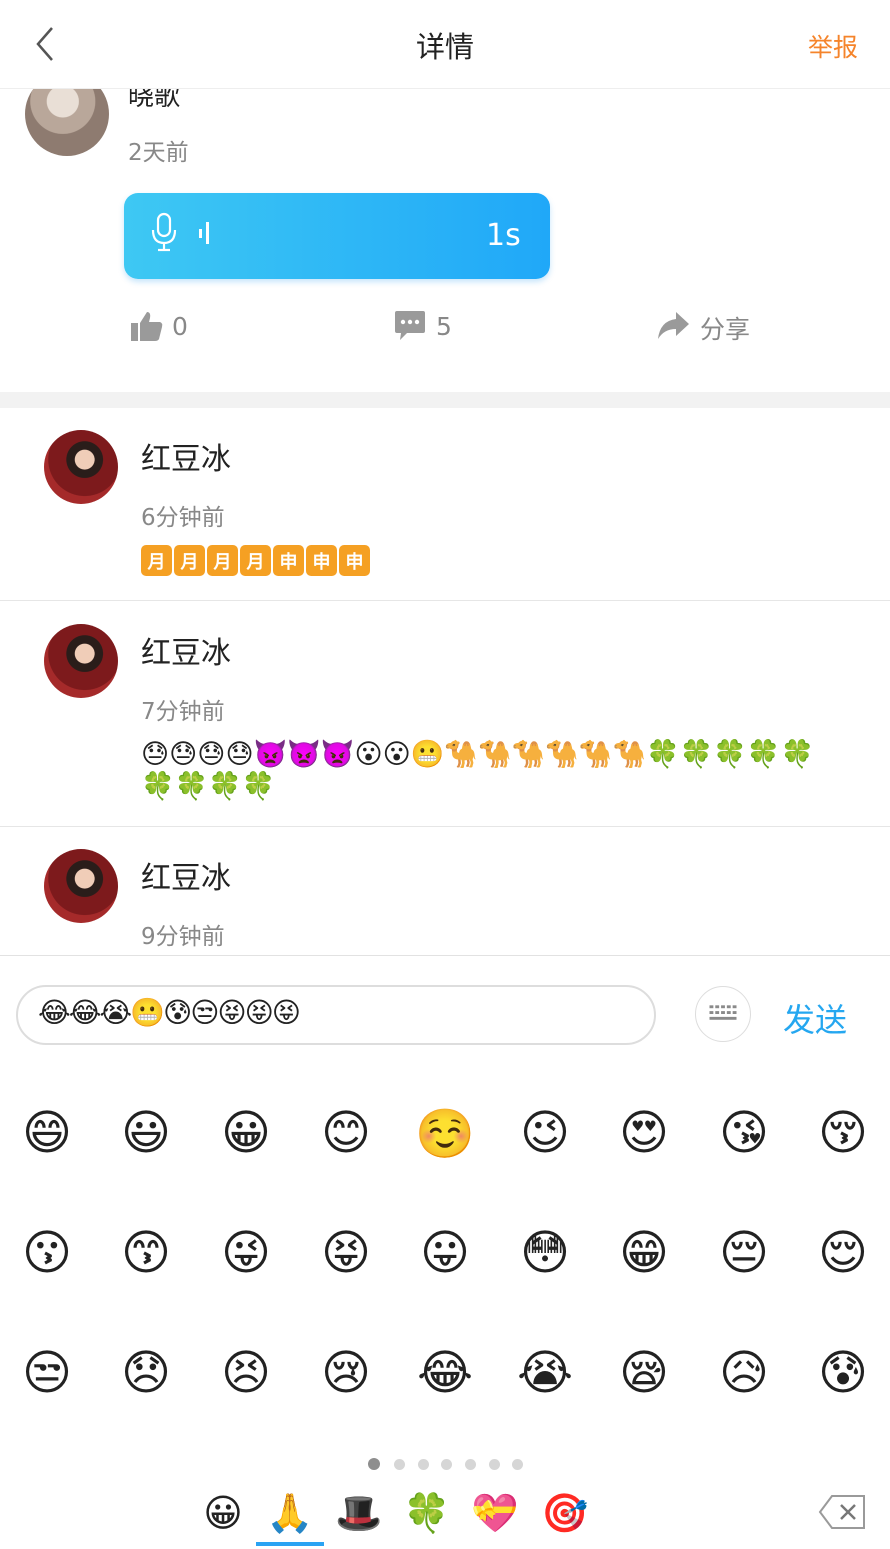 This screenshot has height=1549, width=890. I want to click on comment-emoji-text: 😓😓😓😓👿👿👿😮😮😬🐪🐪🐪🐪🐪🐪🍀🍀🍀🍀🍀, so click(478, 754).